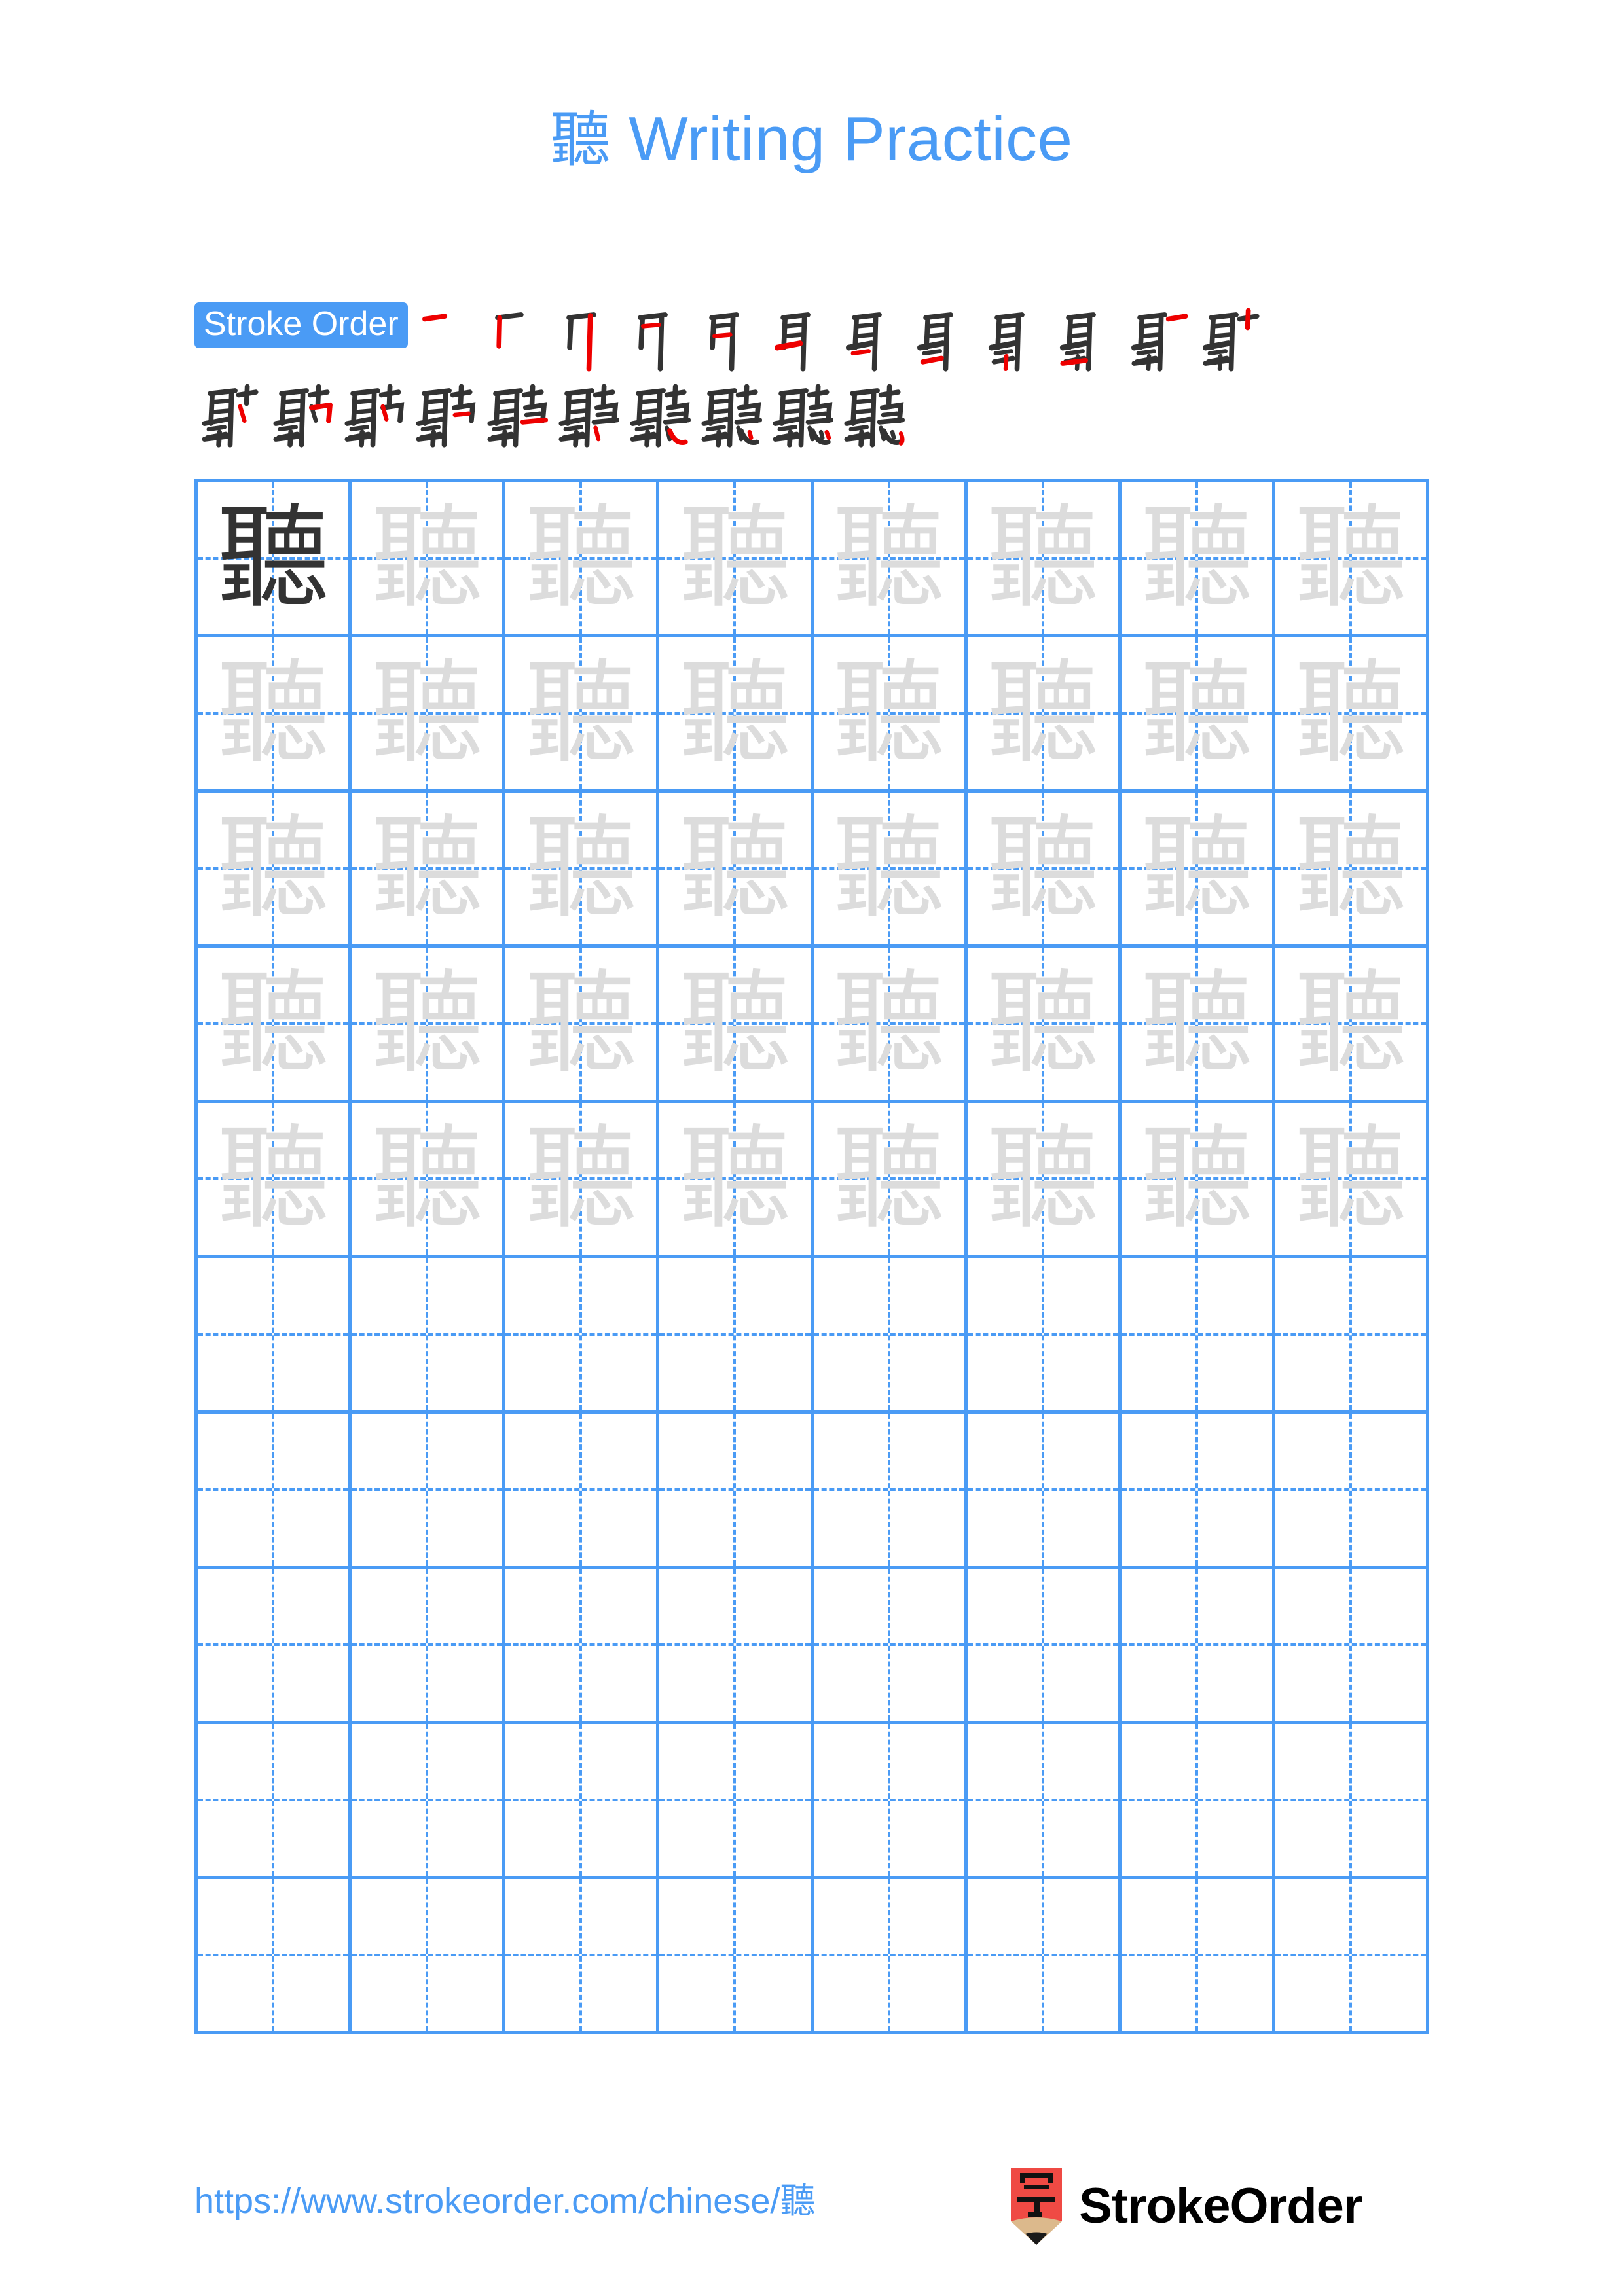 This screenshot has width=1623, height=2296. What do you see at coordinates (620, 139) in the screenshot?
I see `page-title-text` at bounding box center [620, 139].